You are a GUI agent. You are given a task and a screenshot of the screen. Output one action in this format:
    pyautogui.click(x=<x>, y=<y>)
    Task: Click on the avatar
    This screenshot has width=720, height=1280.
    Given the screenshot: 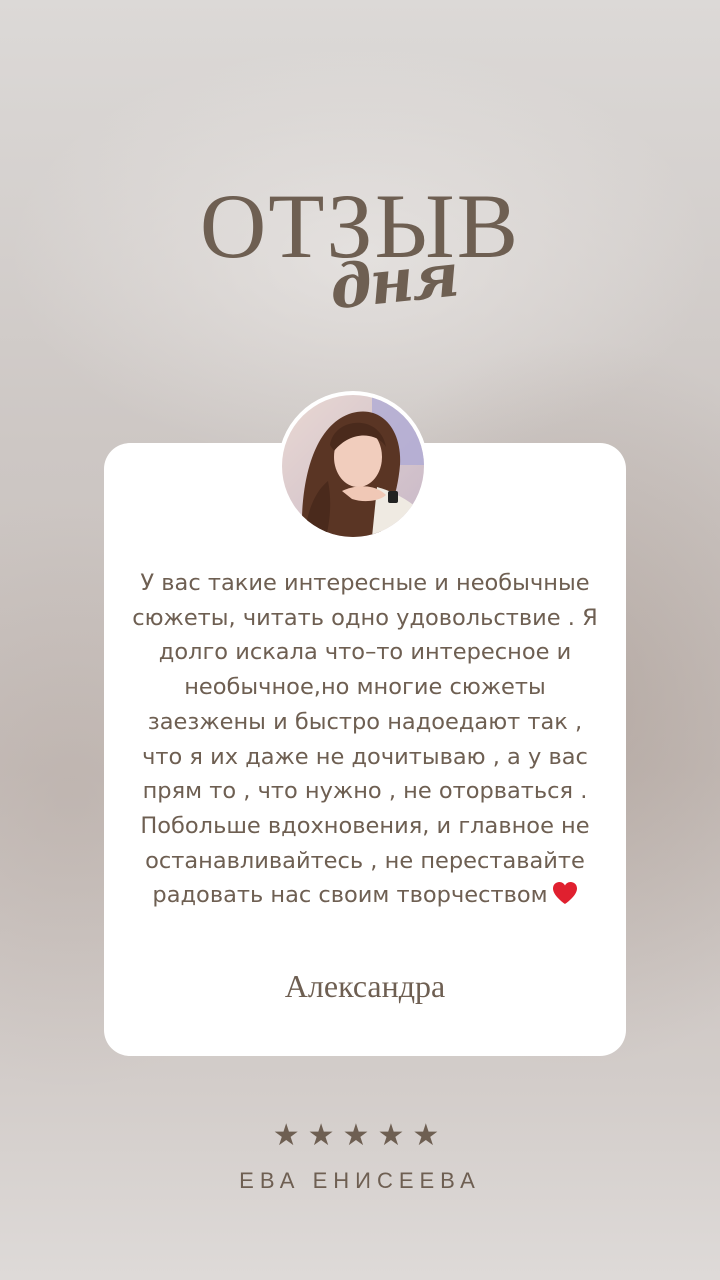 What is the action you would take?
    pyautogui.click(x=353, y=466)
    